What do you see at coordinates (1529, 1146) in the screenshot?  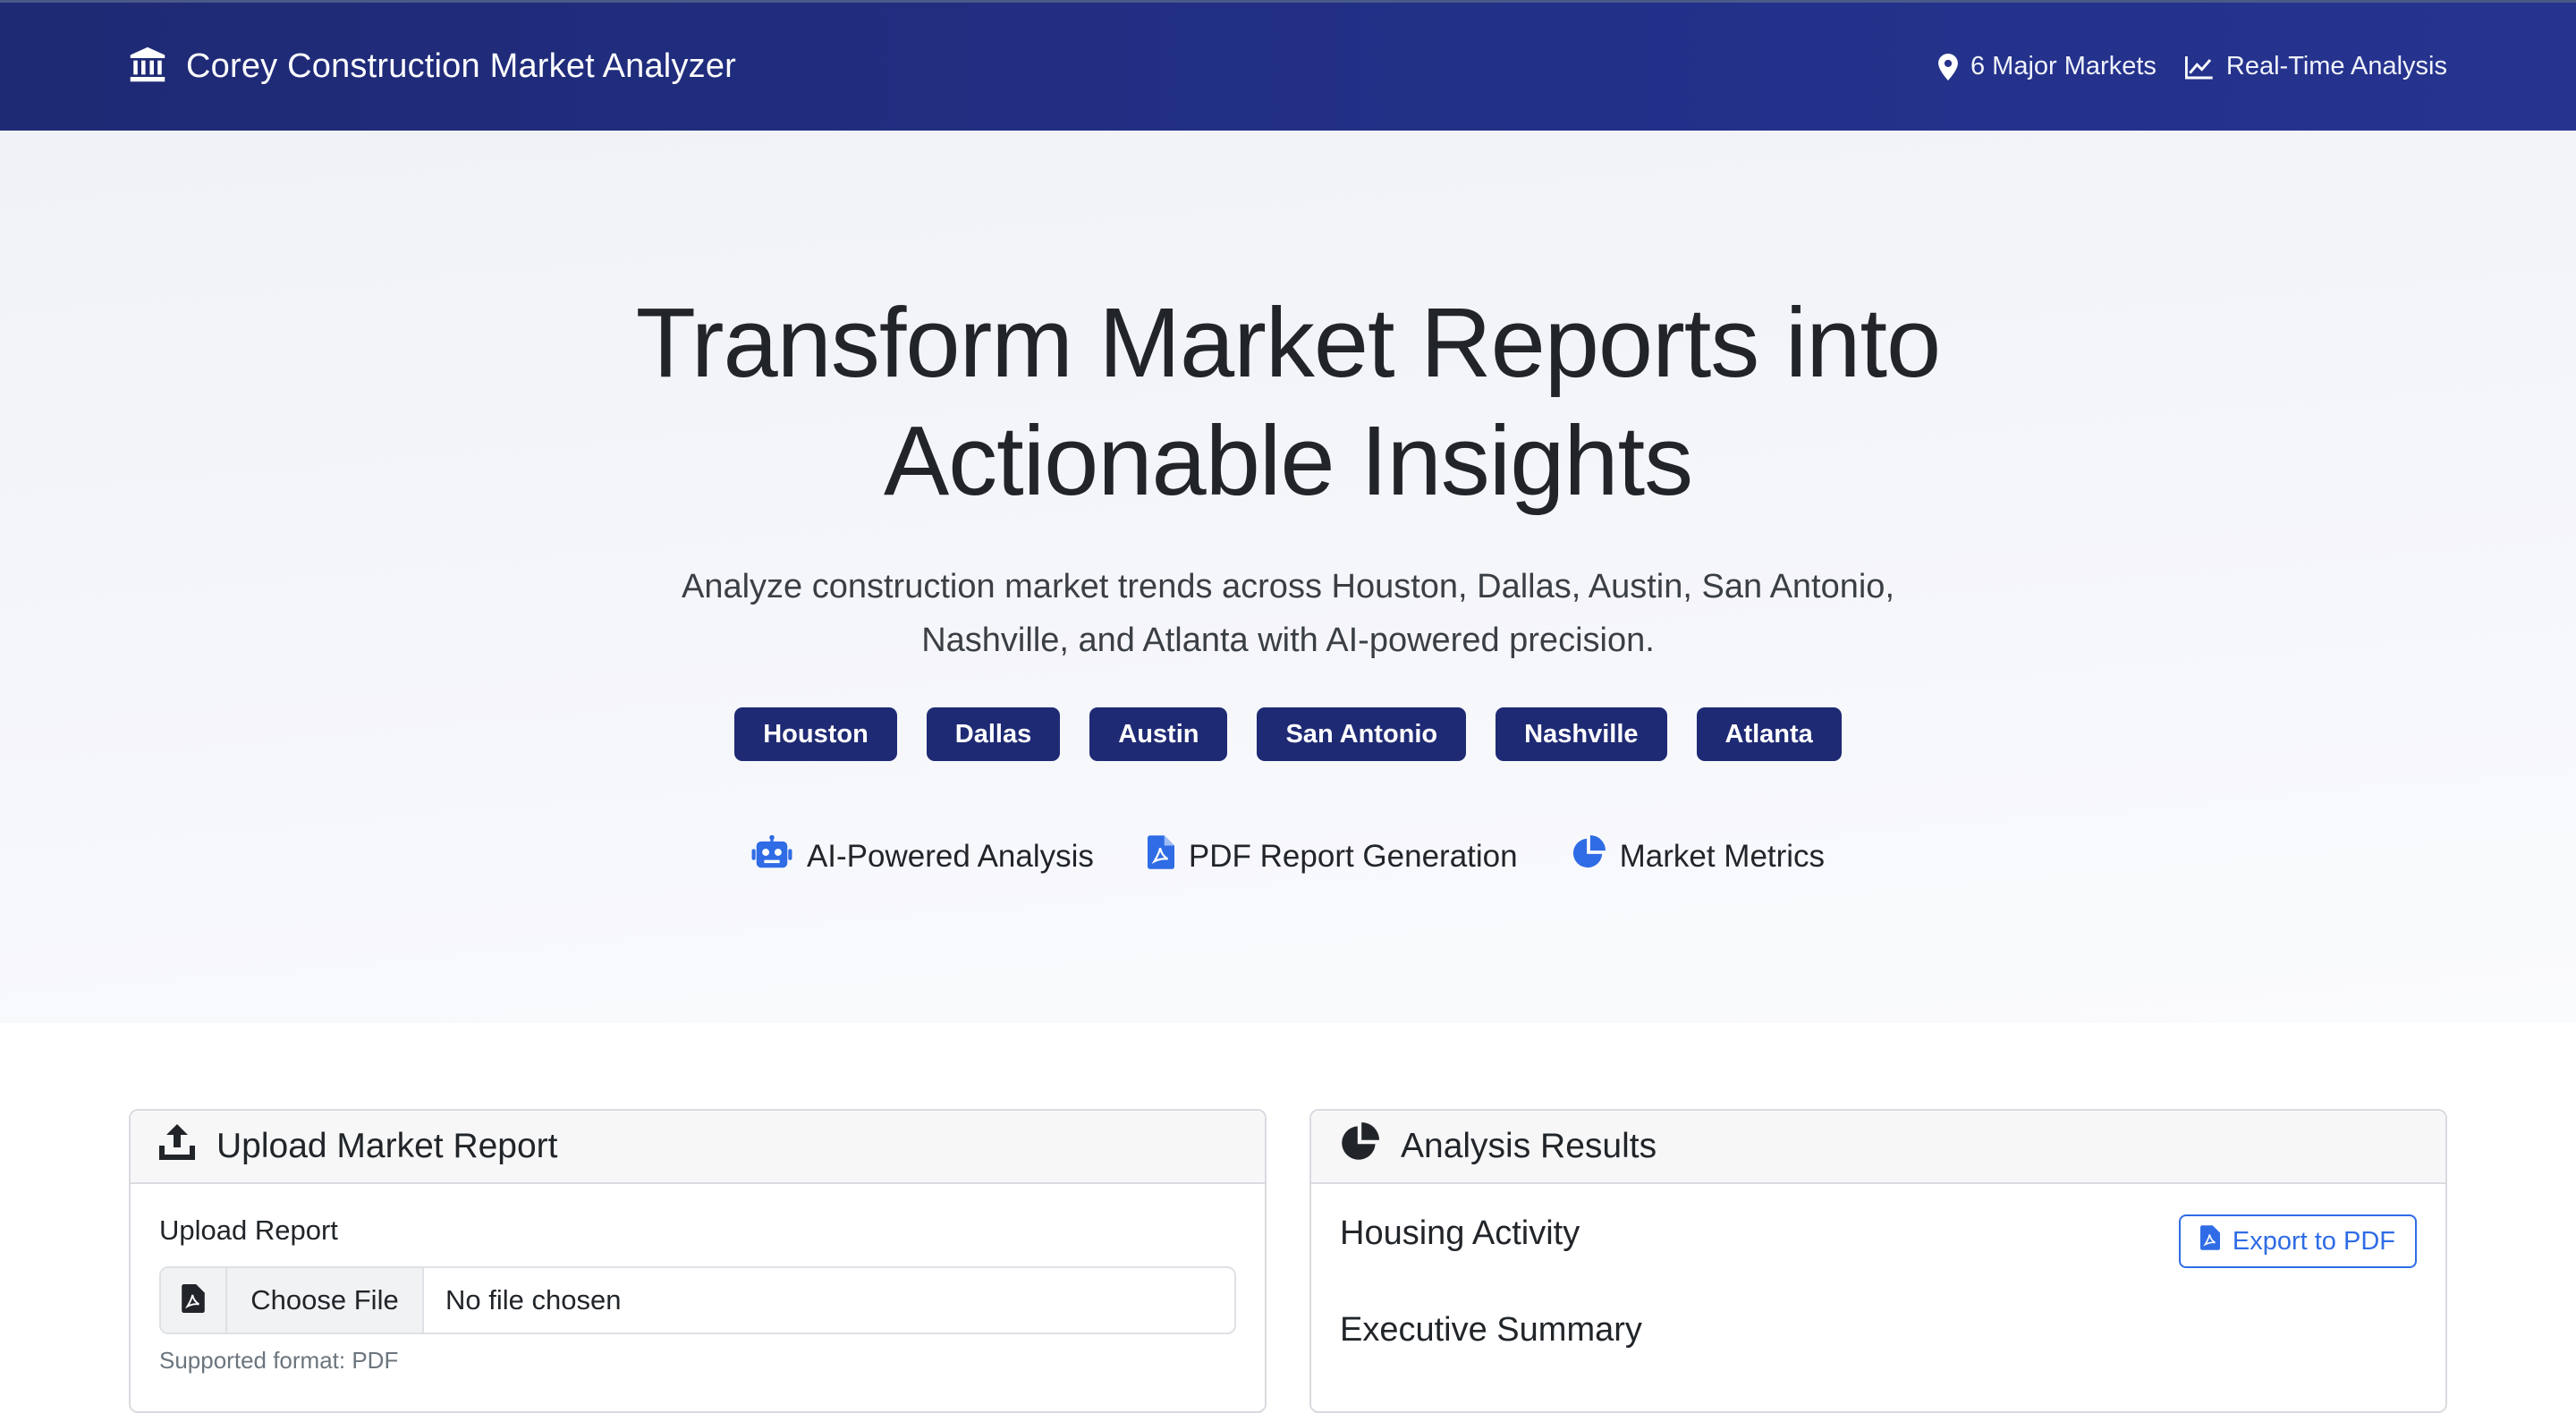 I see `results-card-title: Analysis Results` at bounding box center [1529, 1146].